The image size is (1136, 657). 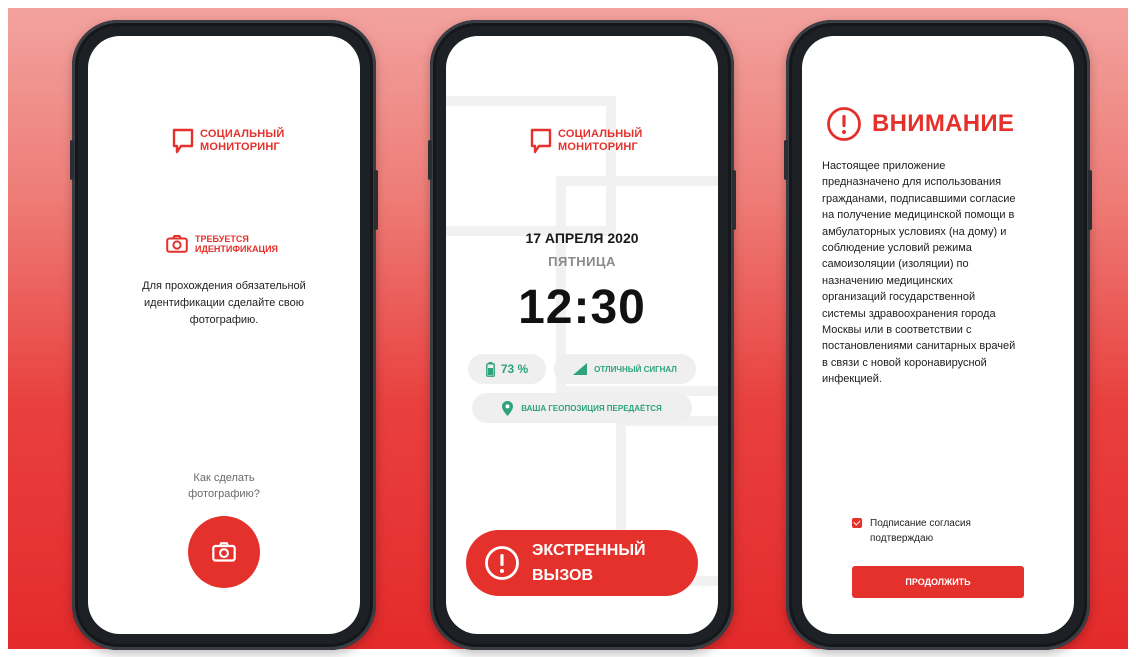 I want to click on signal-chip: ОТЛИЧНЫЙ СИГНАЛ, so click(x=625, y=369).